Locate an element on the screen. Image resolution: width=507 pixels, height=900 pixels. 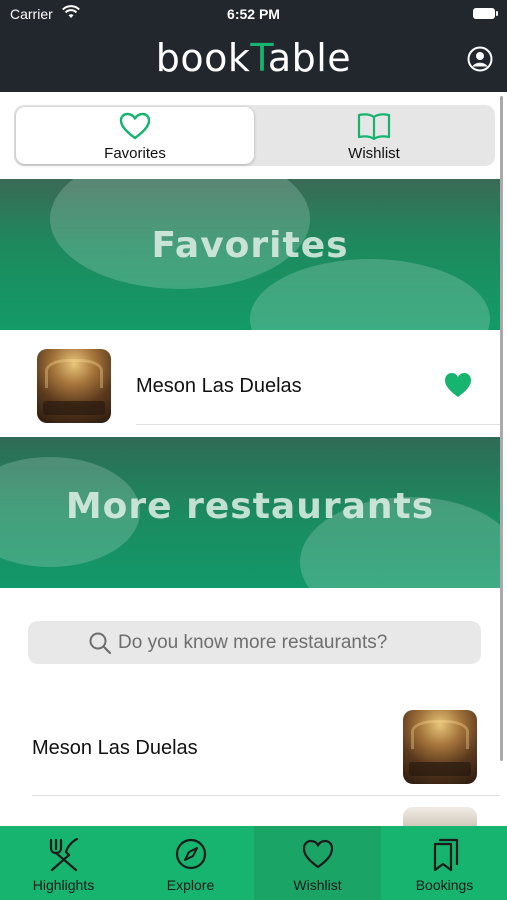
battery-icon is located at coordinates (485, 13).